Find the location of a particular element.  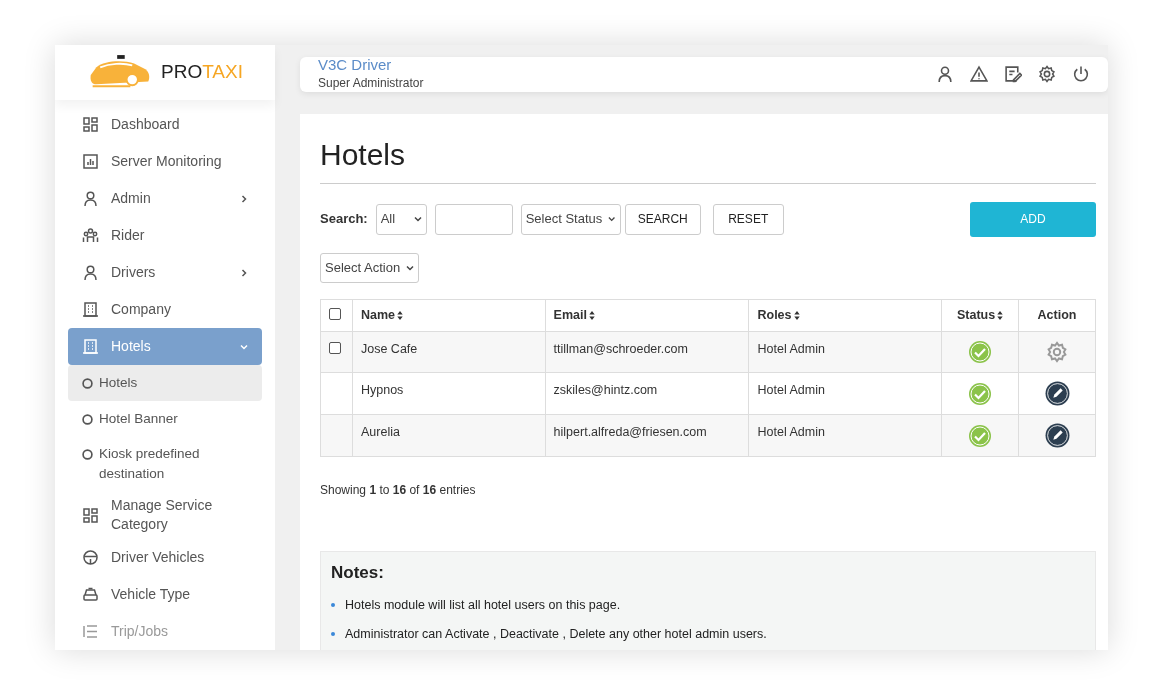

reset-button: RESET is located at coordinates (748, 219).